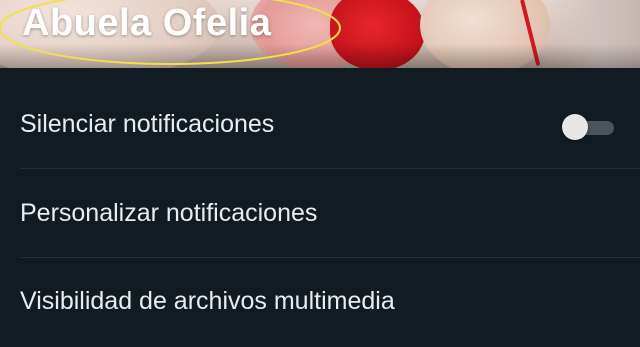  What do you see at coordinates (207, 301) in the screenshot?
I see `media-visibility-label: Visibilidad de archivos multimedia` at bounding box center [207, 301].